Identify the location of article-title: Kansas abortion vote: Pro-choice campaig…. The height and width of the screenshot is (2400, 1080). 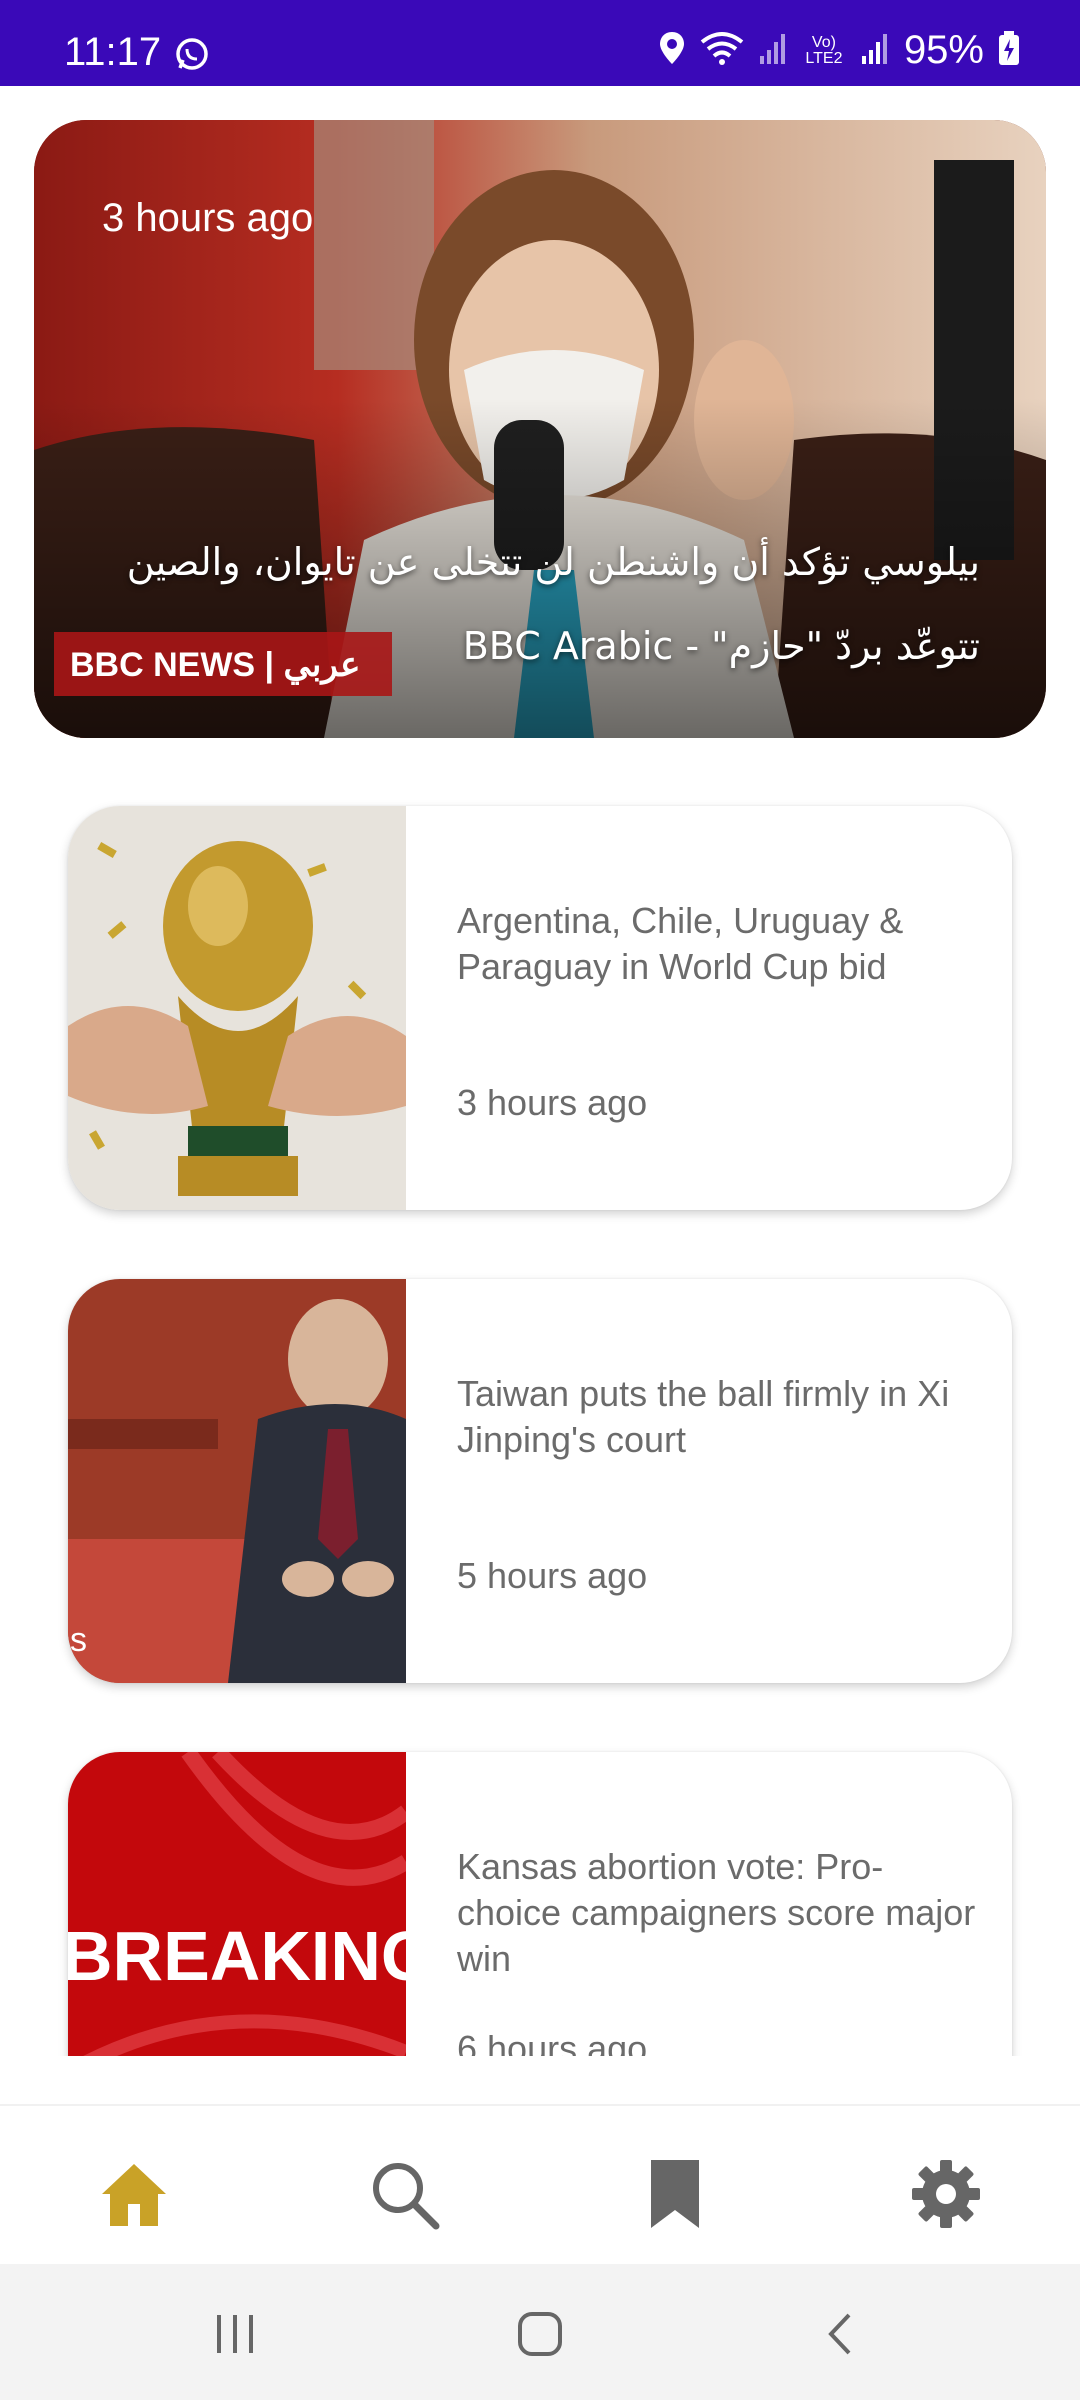
(716, 1912).